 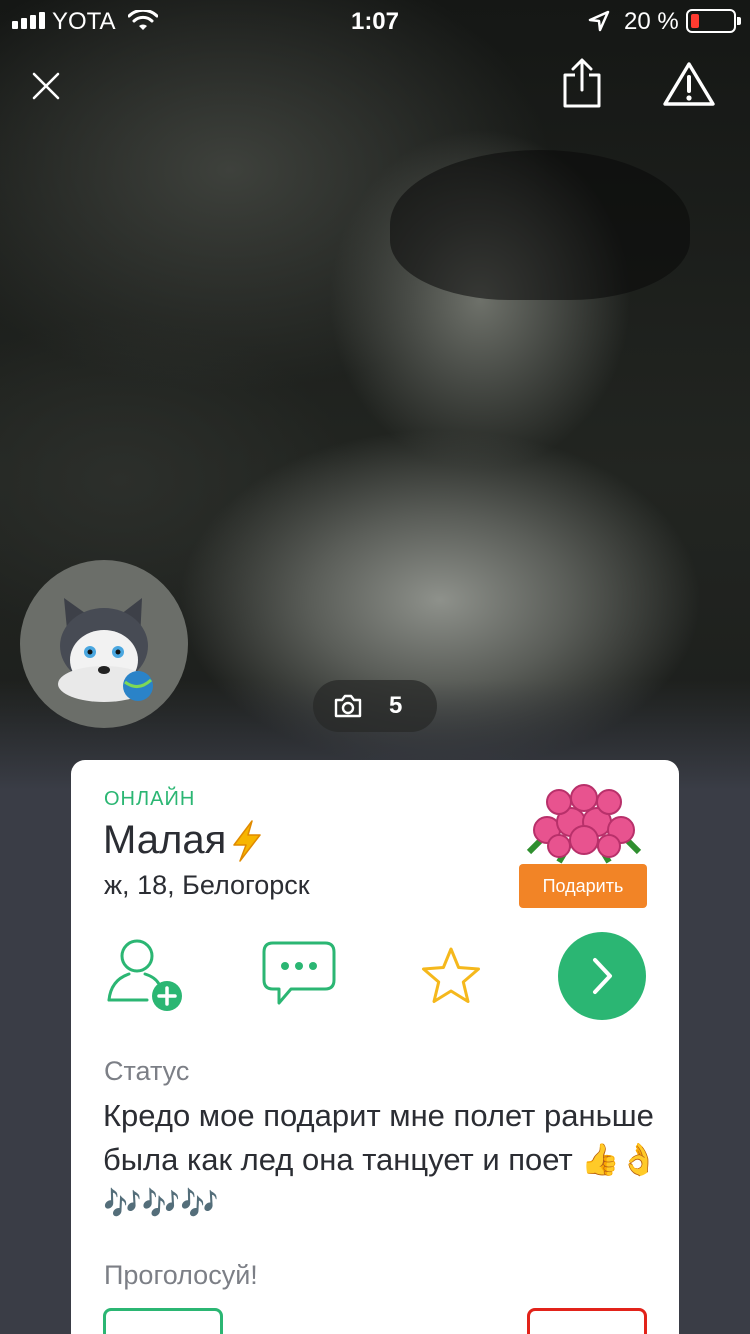 I want to click on photo-count: 5, so click(x=396, y=705).